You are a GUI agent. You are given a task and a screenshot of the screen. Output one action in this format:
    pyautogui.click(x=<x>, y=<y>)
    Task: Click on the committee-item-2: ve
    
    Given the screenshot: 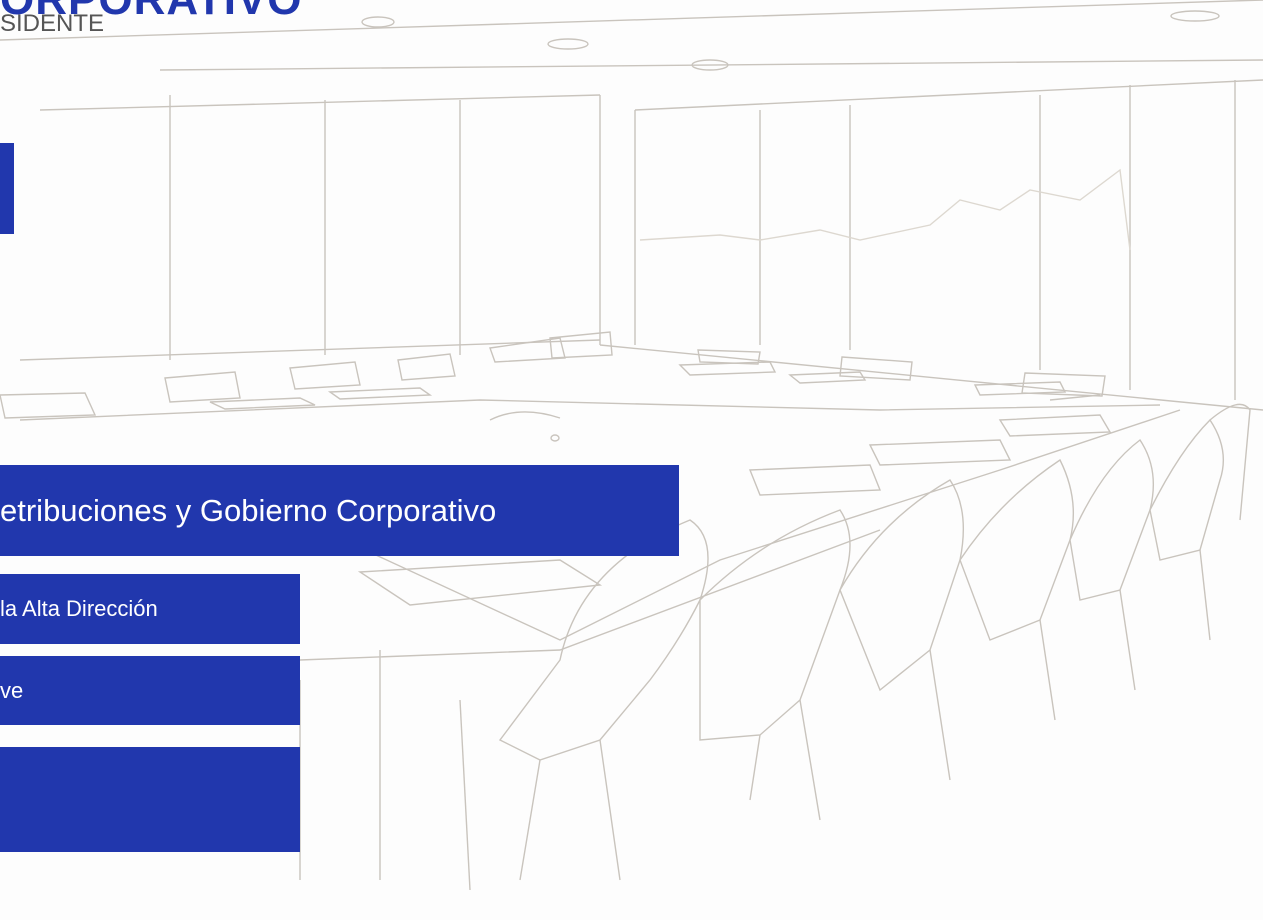 What is the action you would take?
    pyautogui.click(x=150, y=690)
    